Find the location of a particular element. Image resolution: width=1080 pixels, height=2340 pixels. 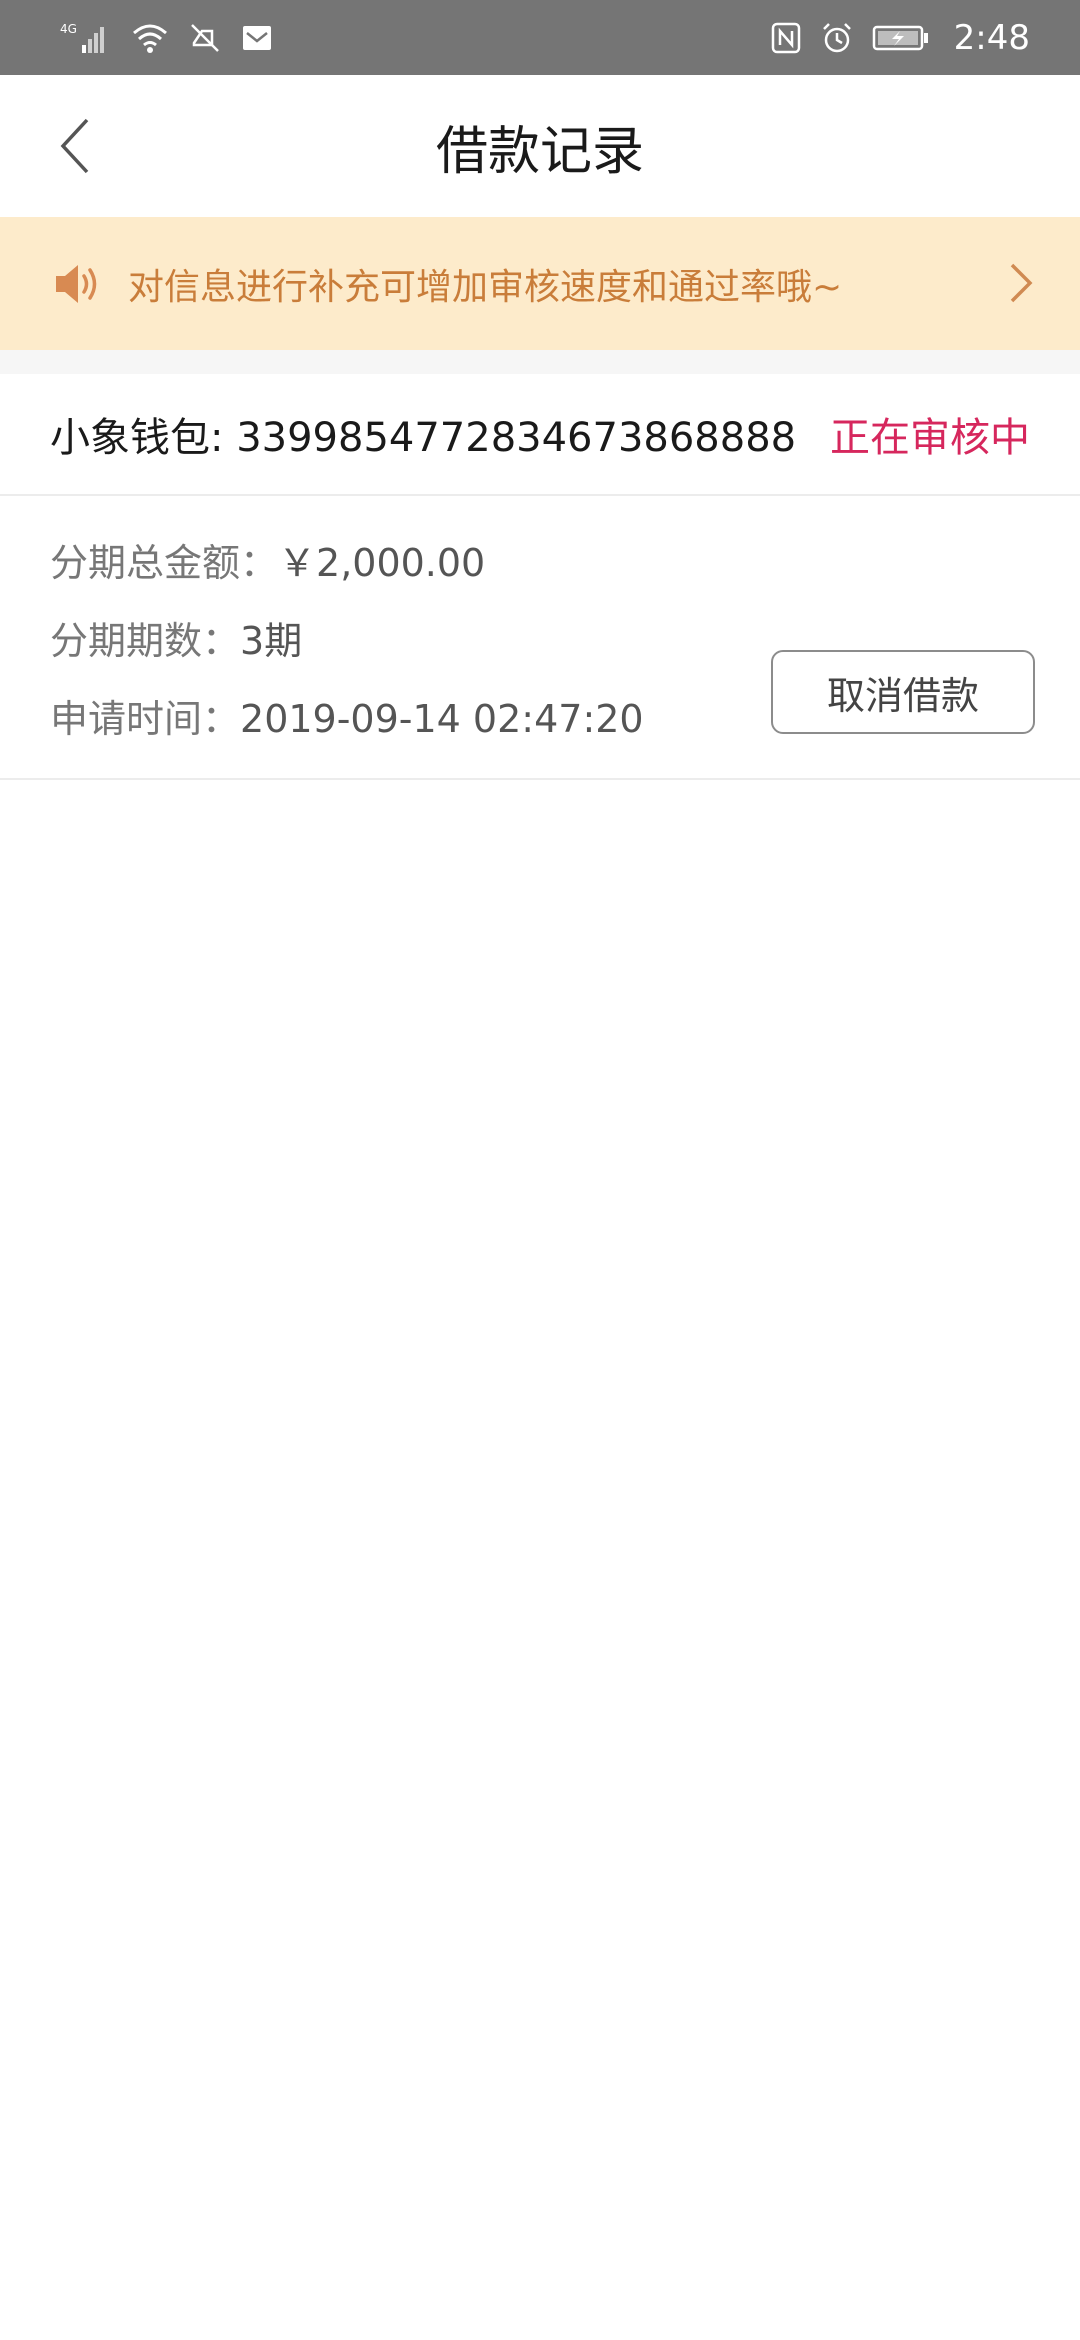

status-bar-left: 4G is located at coordinates (167, 38).